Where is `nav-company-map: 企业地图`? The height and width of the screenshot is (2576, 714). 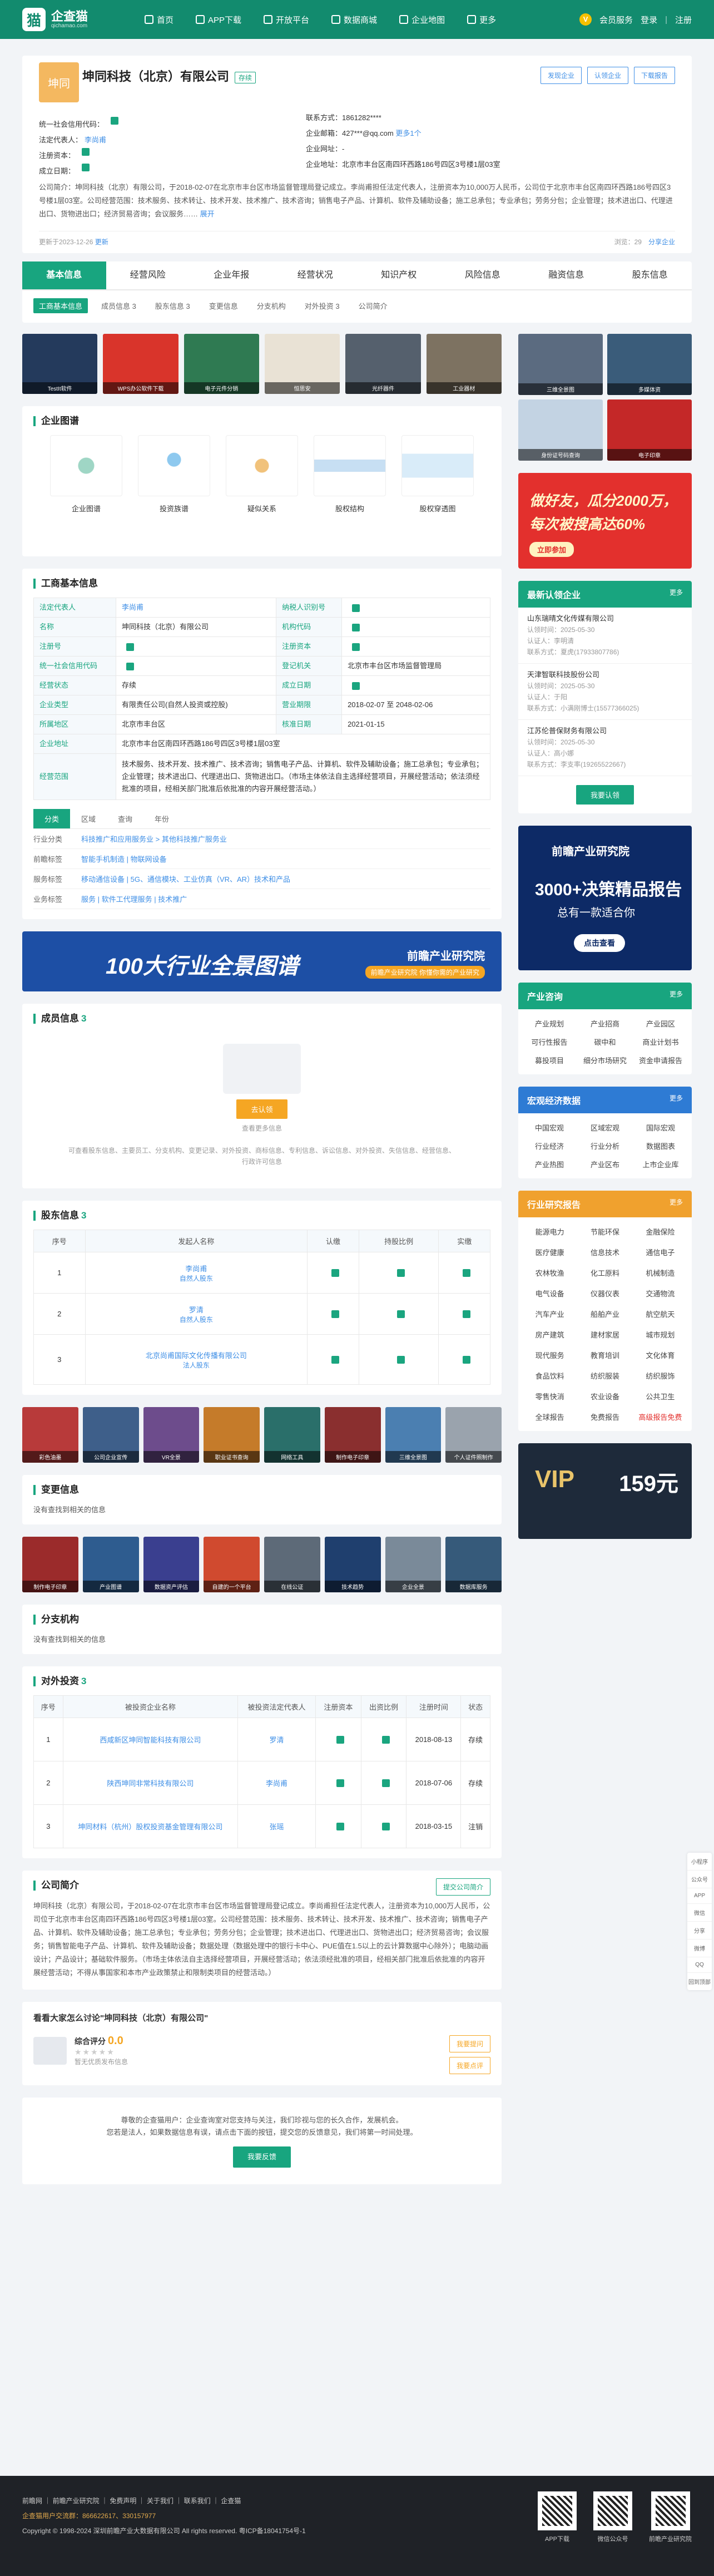 nav-company-map: 企业地图 is located at coordinates (422, 20).